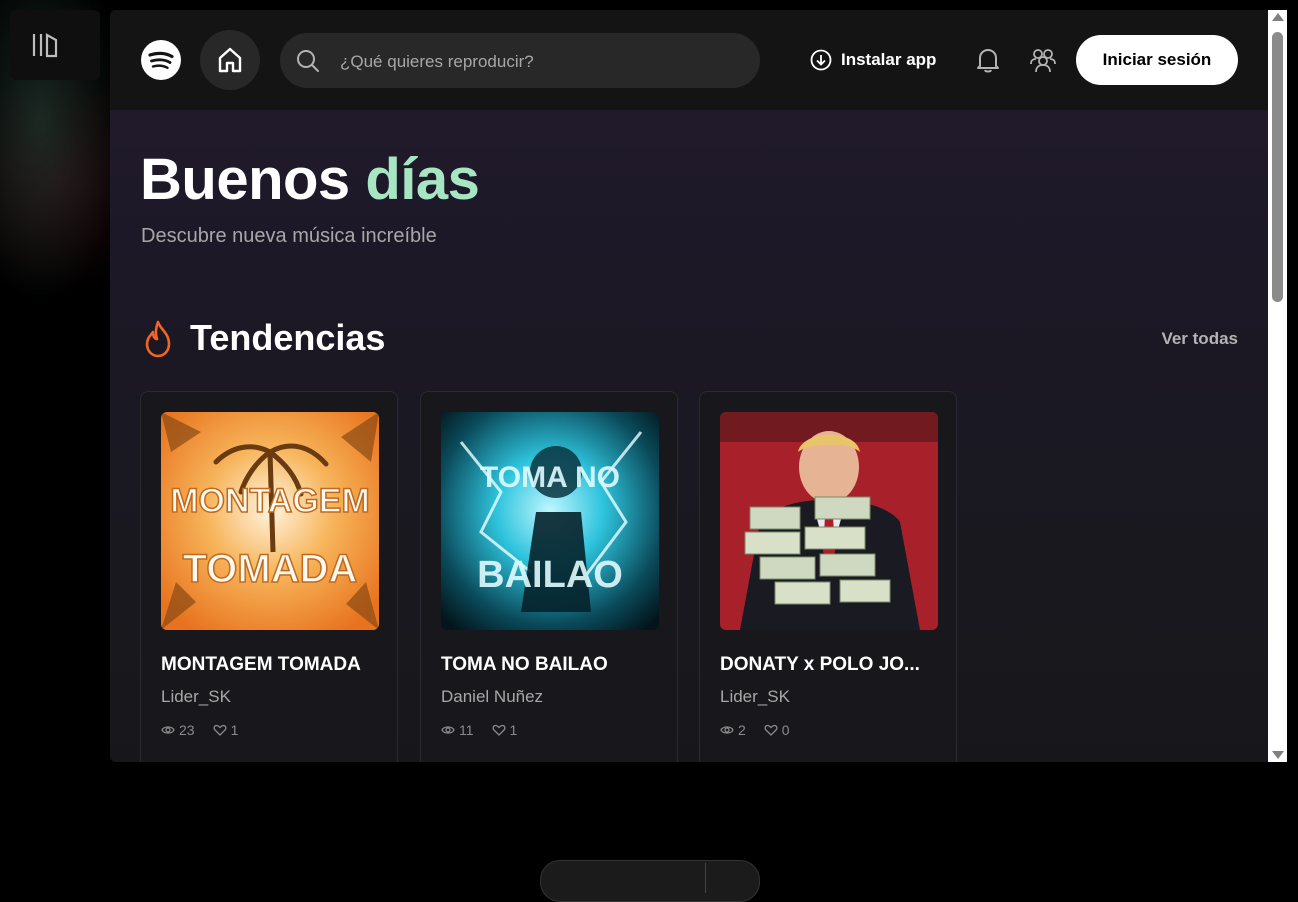 The width and height of the screenshot is (1298, 902). Describe the element at coordinates (161, 60) in the screenshot. I see `spotify-logo` at that location.